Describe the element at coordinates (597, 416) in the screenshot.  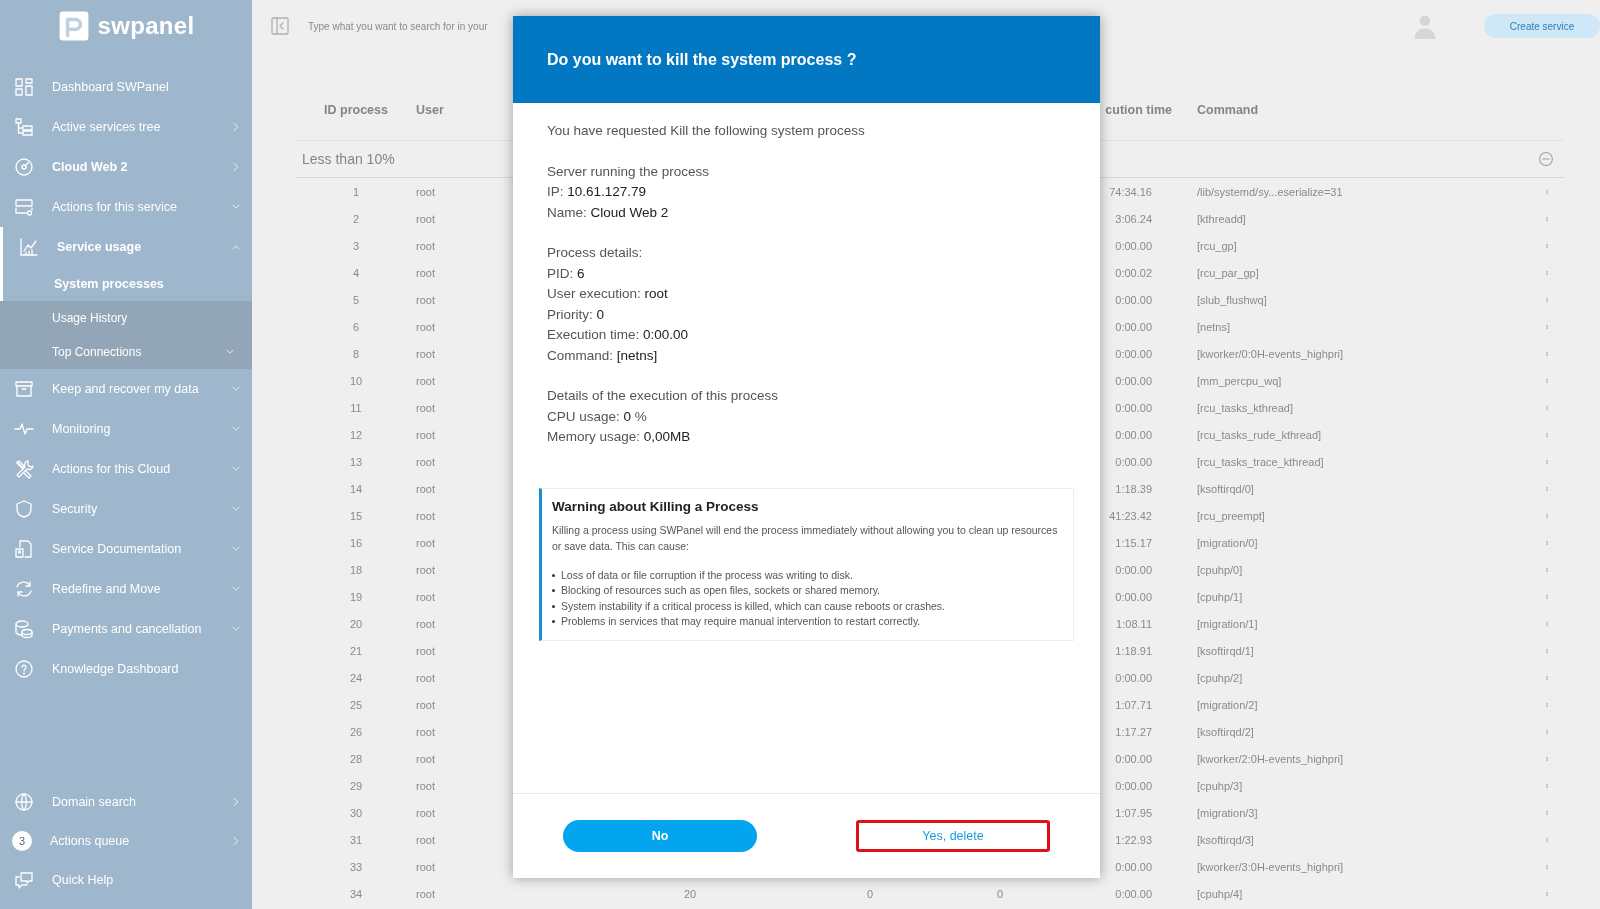
I see `detail-text: CPU usage: 0 %` at that location.